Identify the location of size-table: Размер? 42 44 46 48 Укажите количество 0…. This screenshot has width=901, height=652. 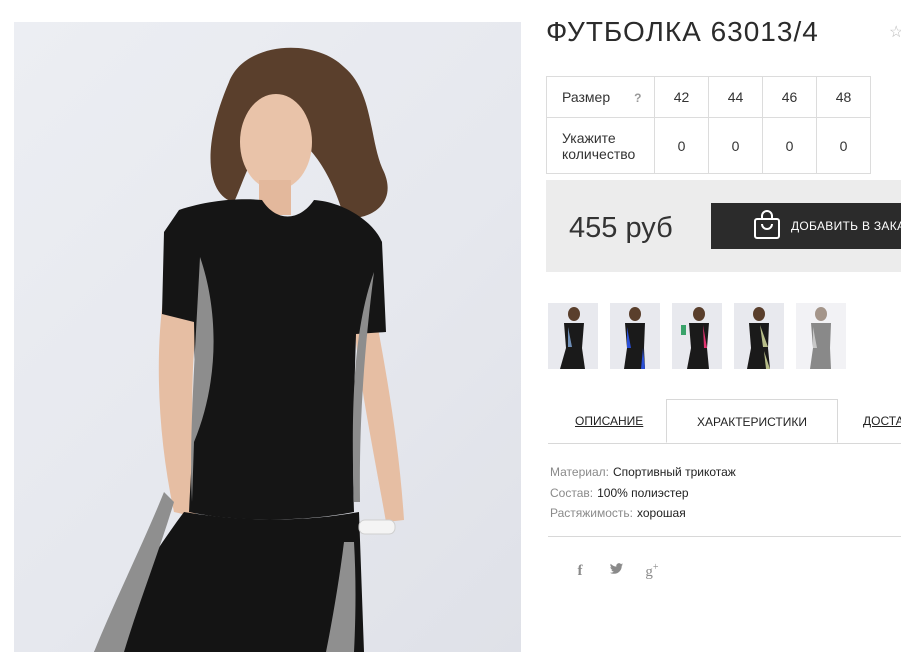
(708, 125).